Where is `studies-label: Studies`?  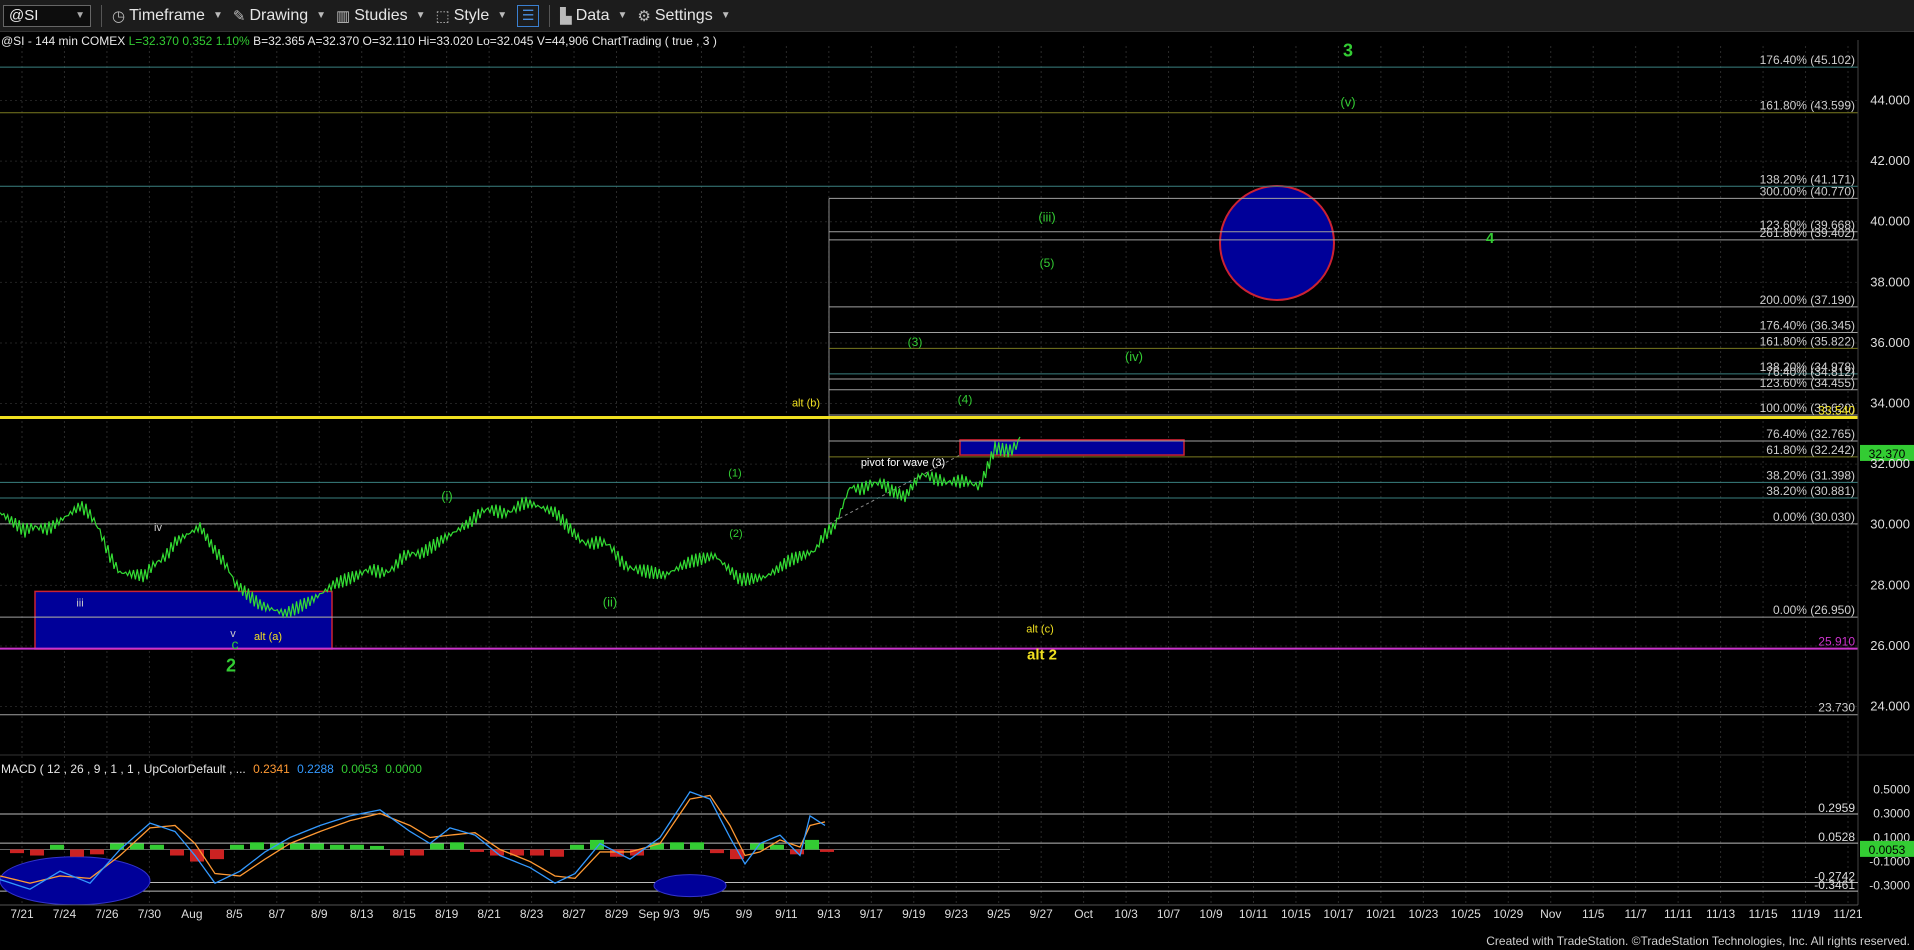 studies-label: Studies is located at coordinates (381, 15).